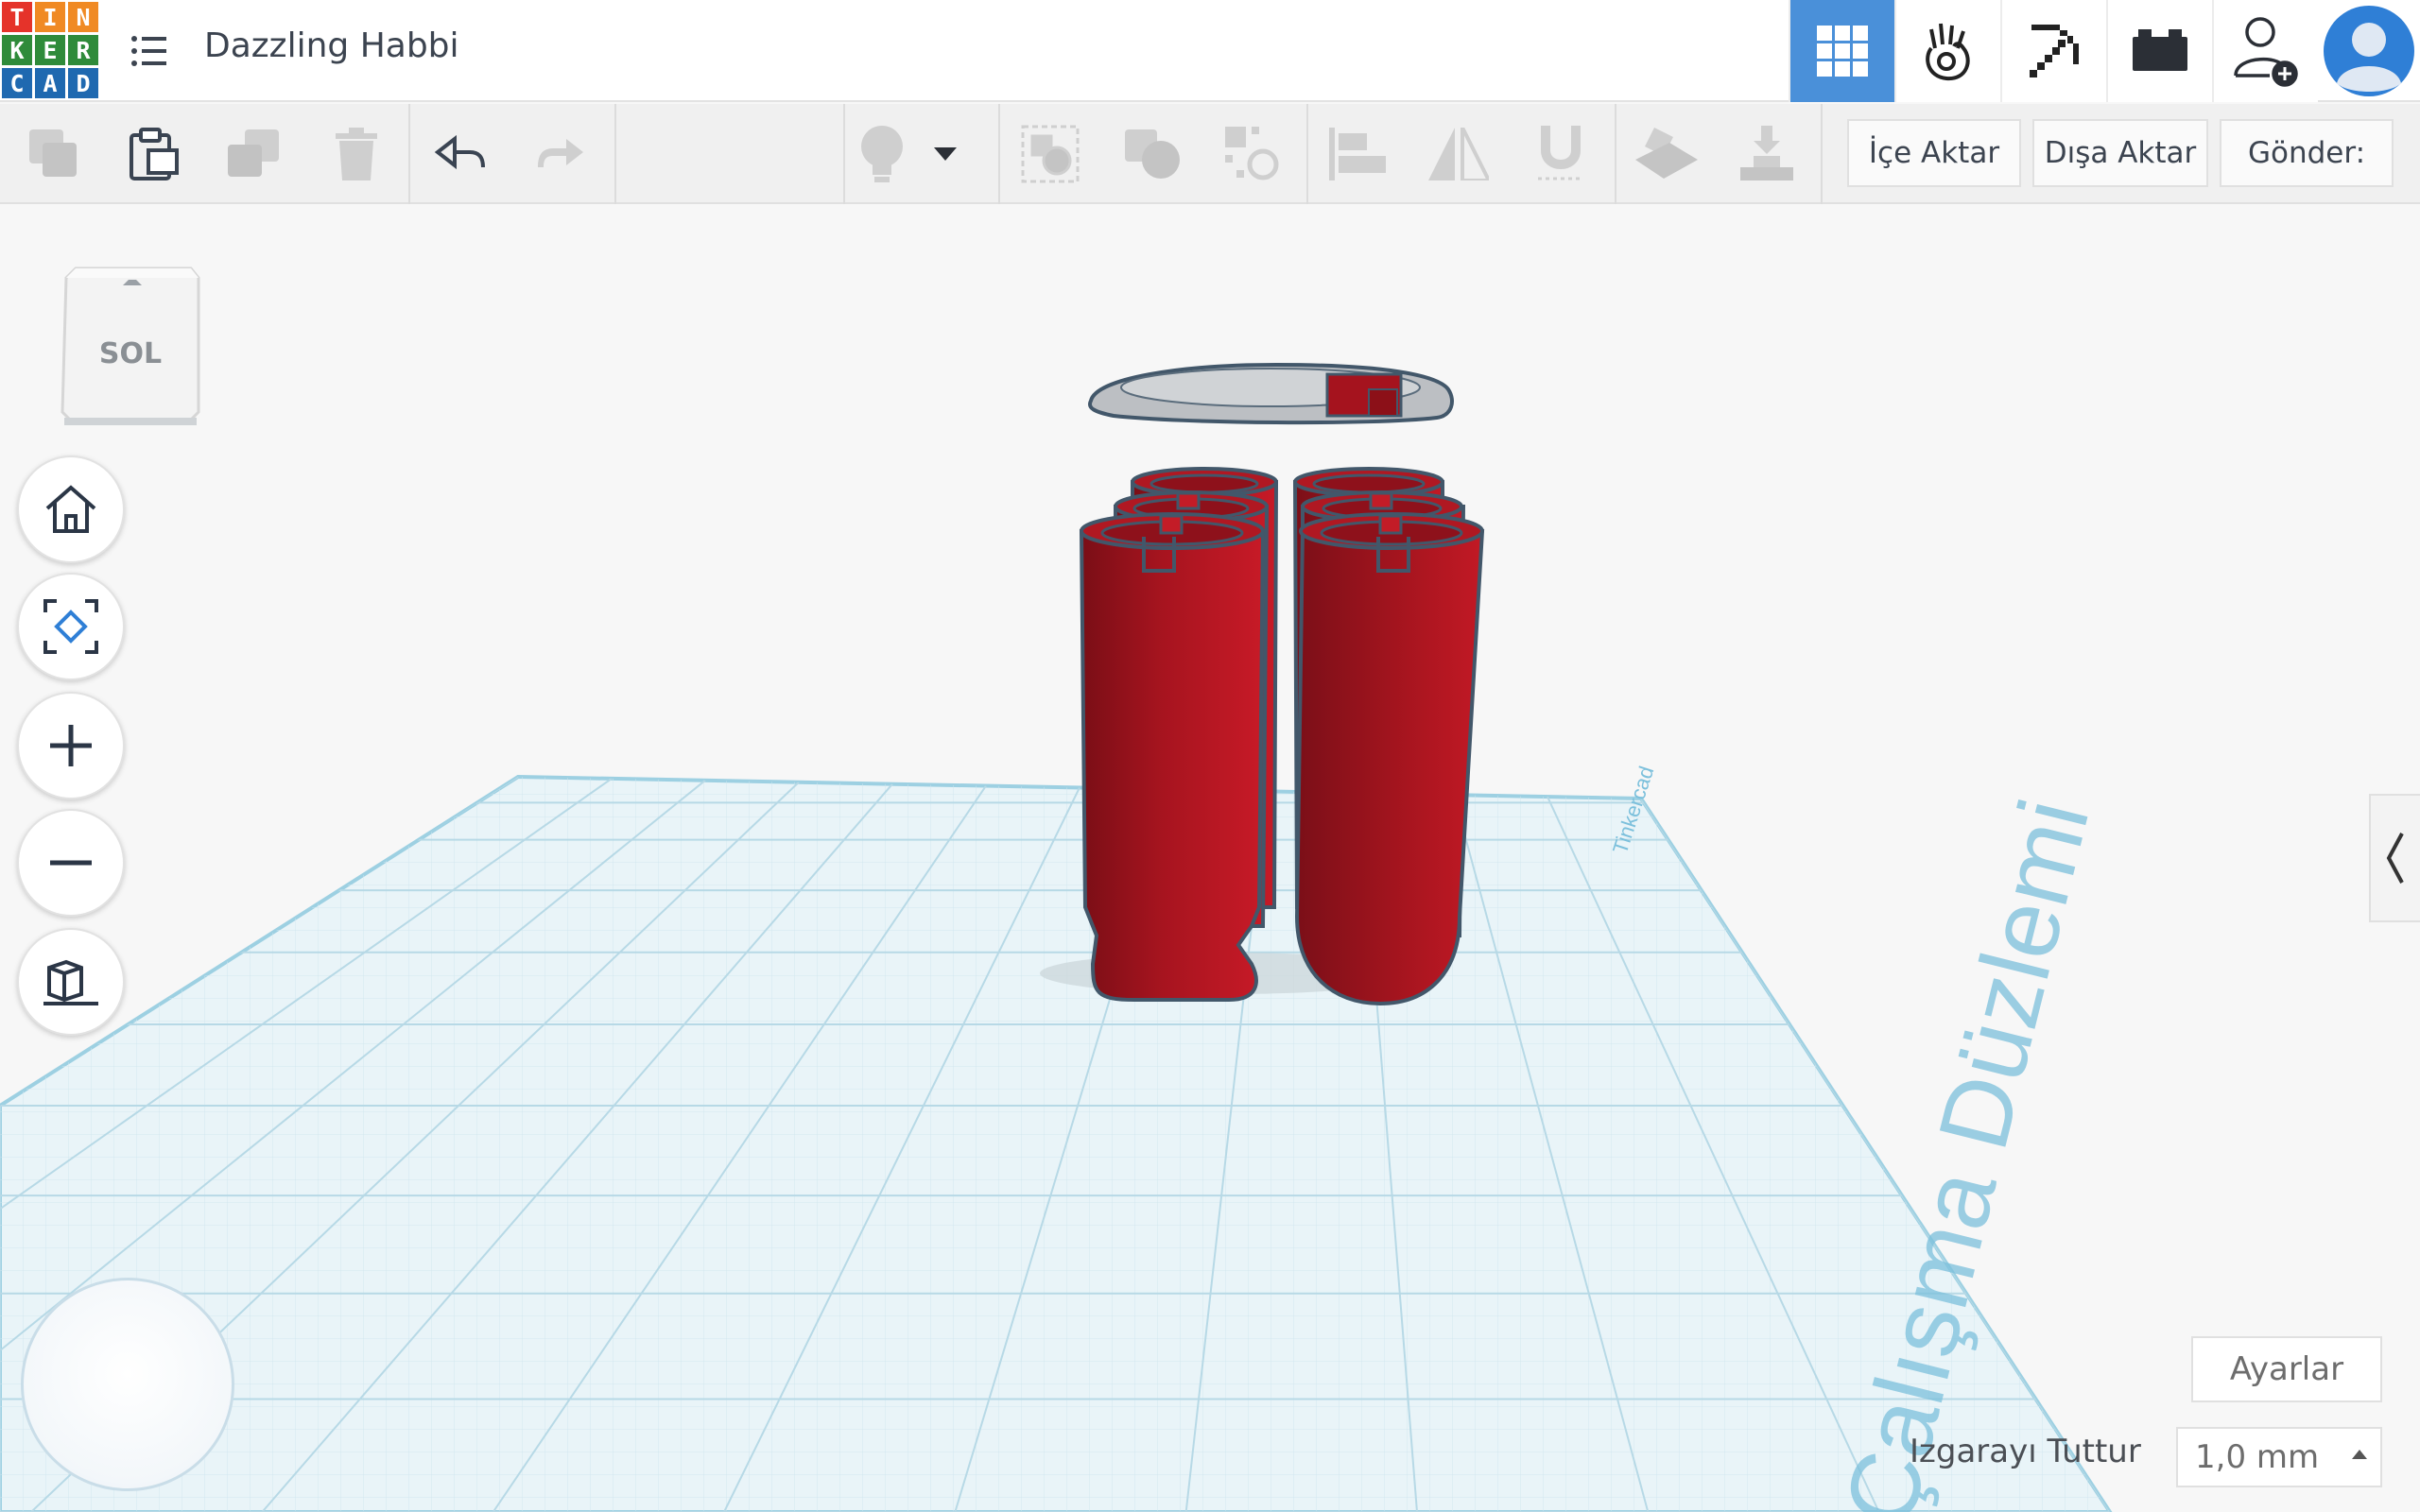 The image size is (2420, 1512). I want to click on app-header: TIN KER CAD Dazzling Habbi, so click(1210, 51).